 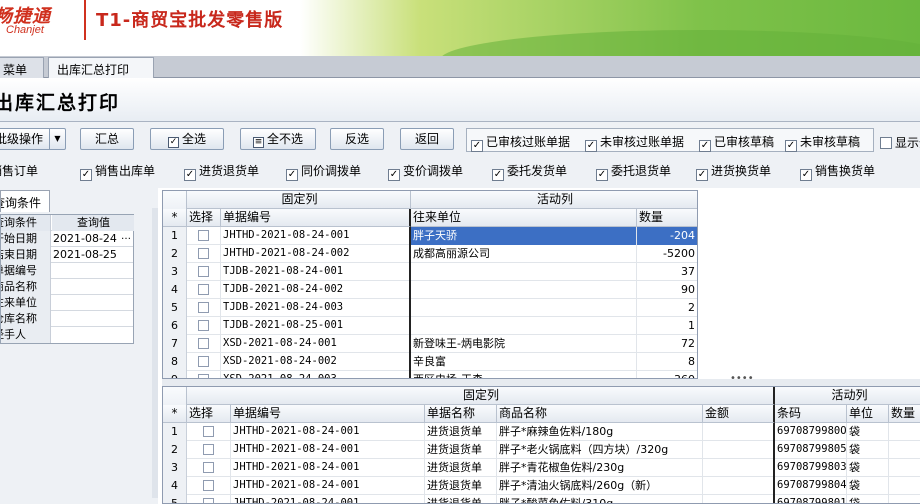 I want to click on table-row: 6 TJDB-2021-08-25-001 1, so click(x=430, y=326).